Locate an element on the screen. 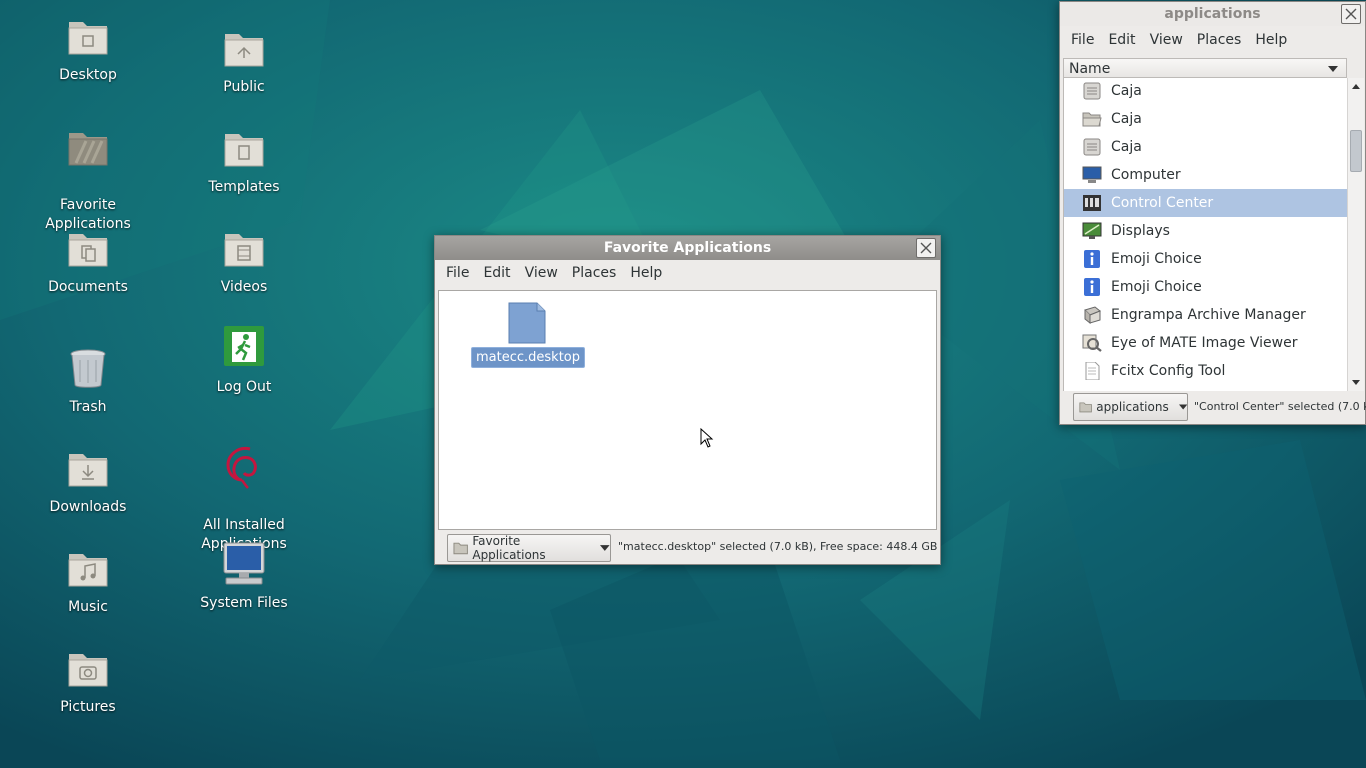 The width and height of the screenshot is (1366, 768). folder-public-icon is located at coordinates (244, 50).